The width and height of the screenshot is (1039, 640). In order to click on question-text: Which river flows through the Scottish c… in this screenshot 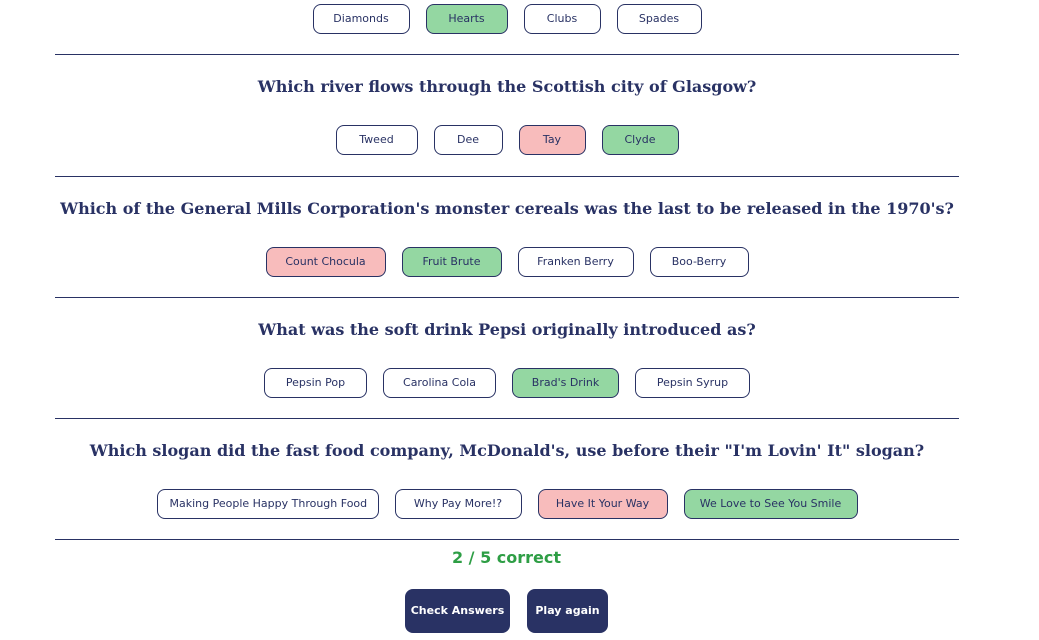, I will do `click(507, 86)`.